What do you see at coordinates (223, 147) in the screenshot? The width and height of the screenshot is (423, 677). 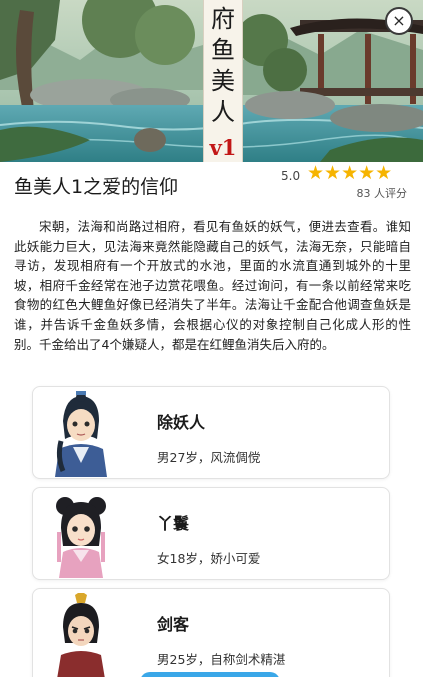 I see `version-label: v1` at bounding box center [223, 147].